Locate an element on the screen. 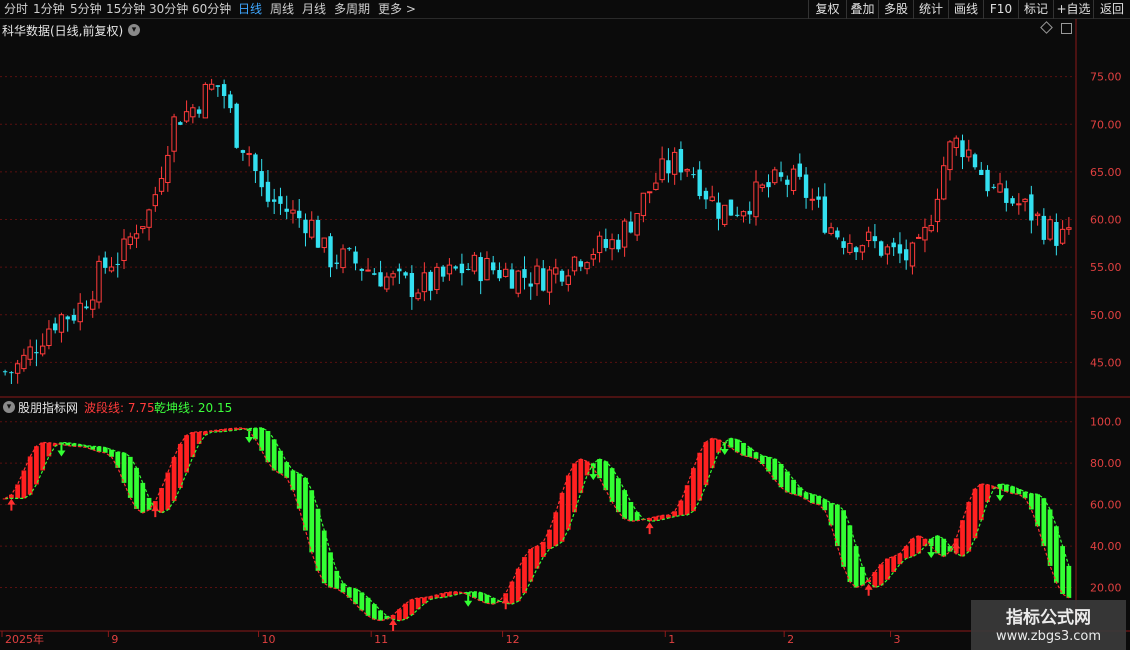 The width and height of the screenshot is (1130, 650). indicator-chevron-icon: ▾ is located at coordinates (9, 407).